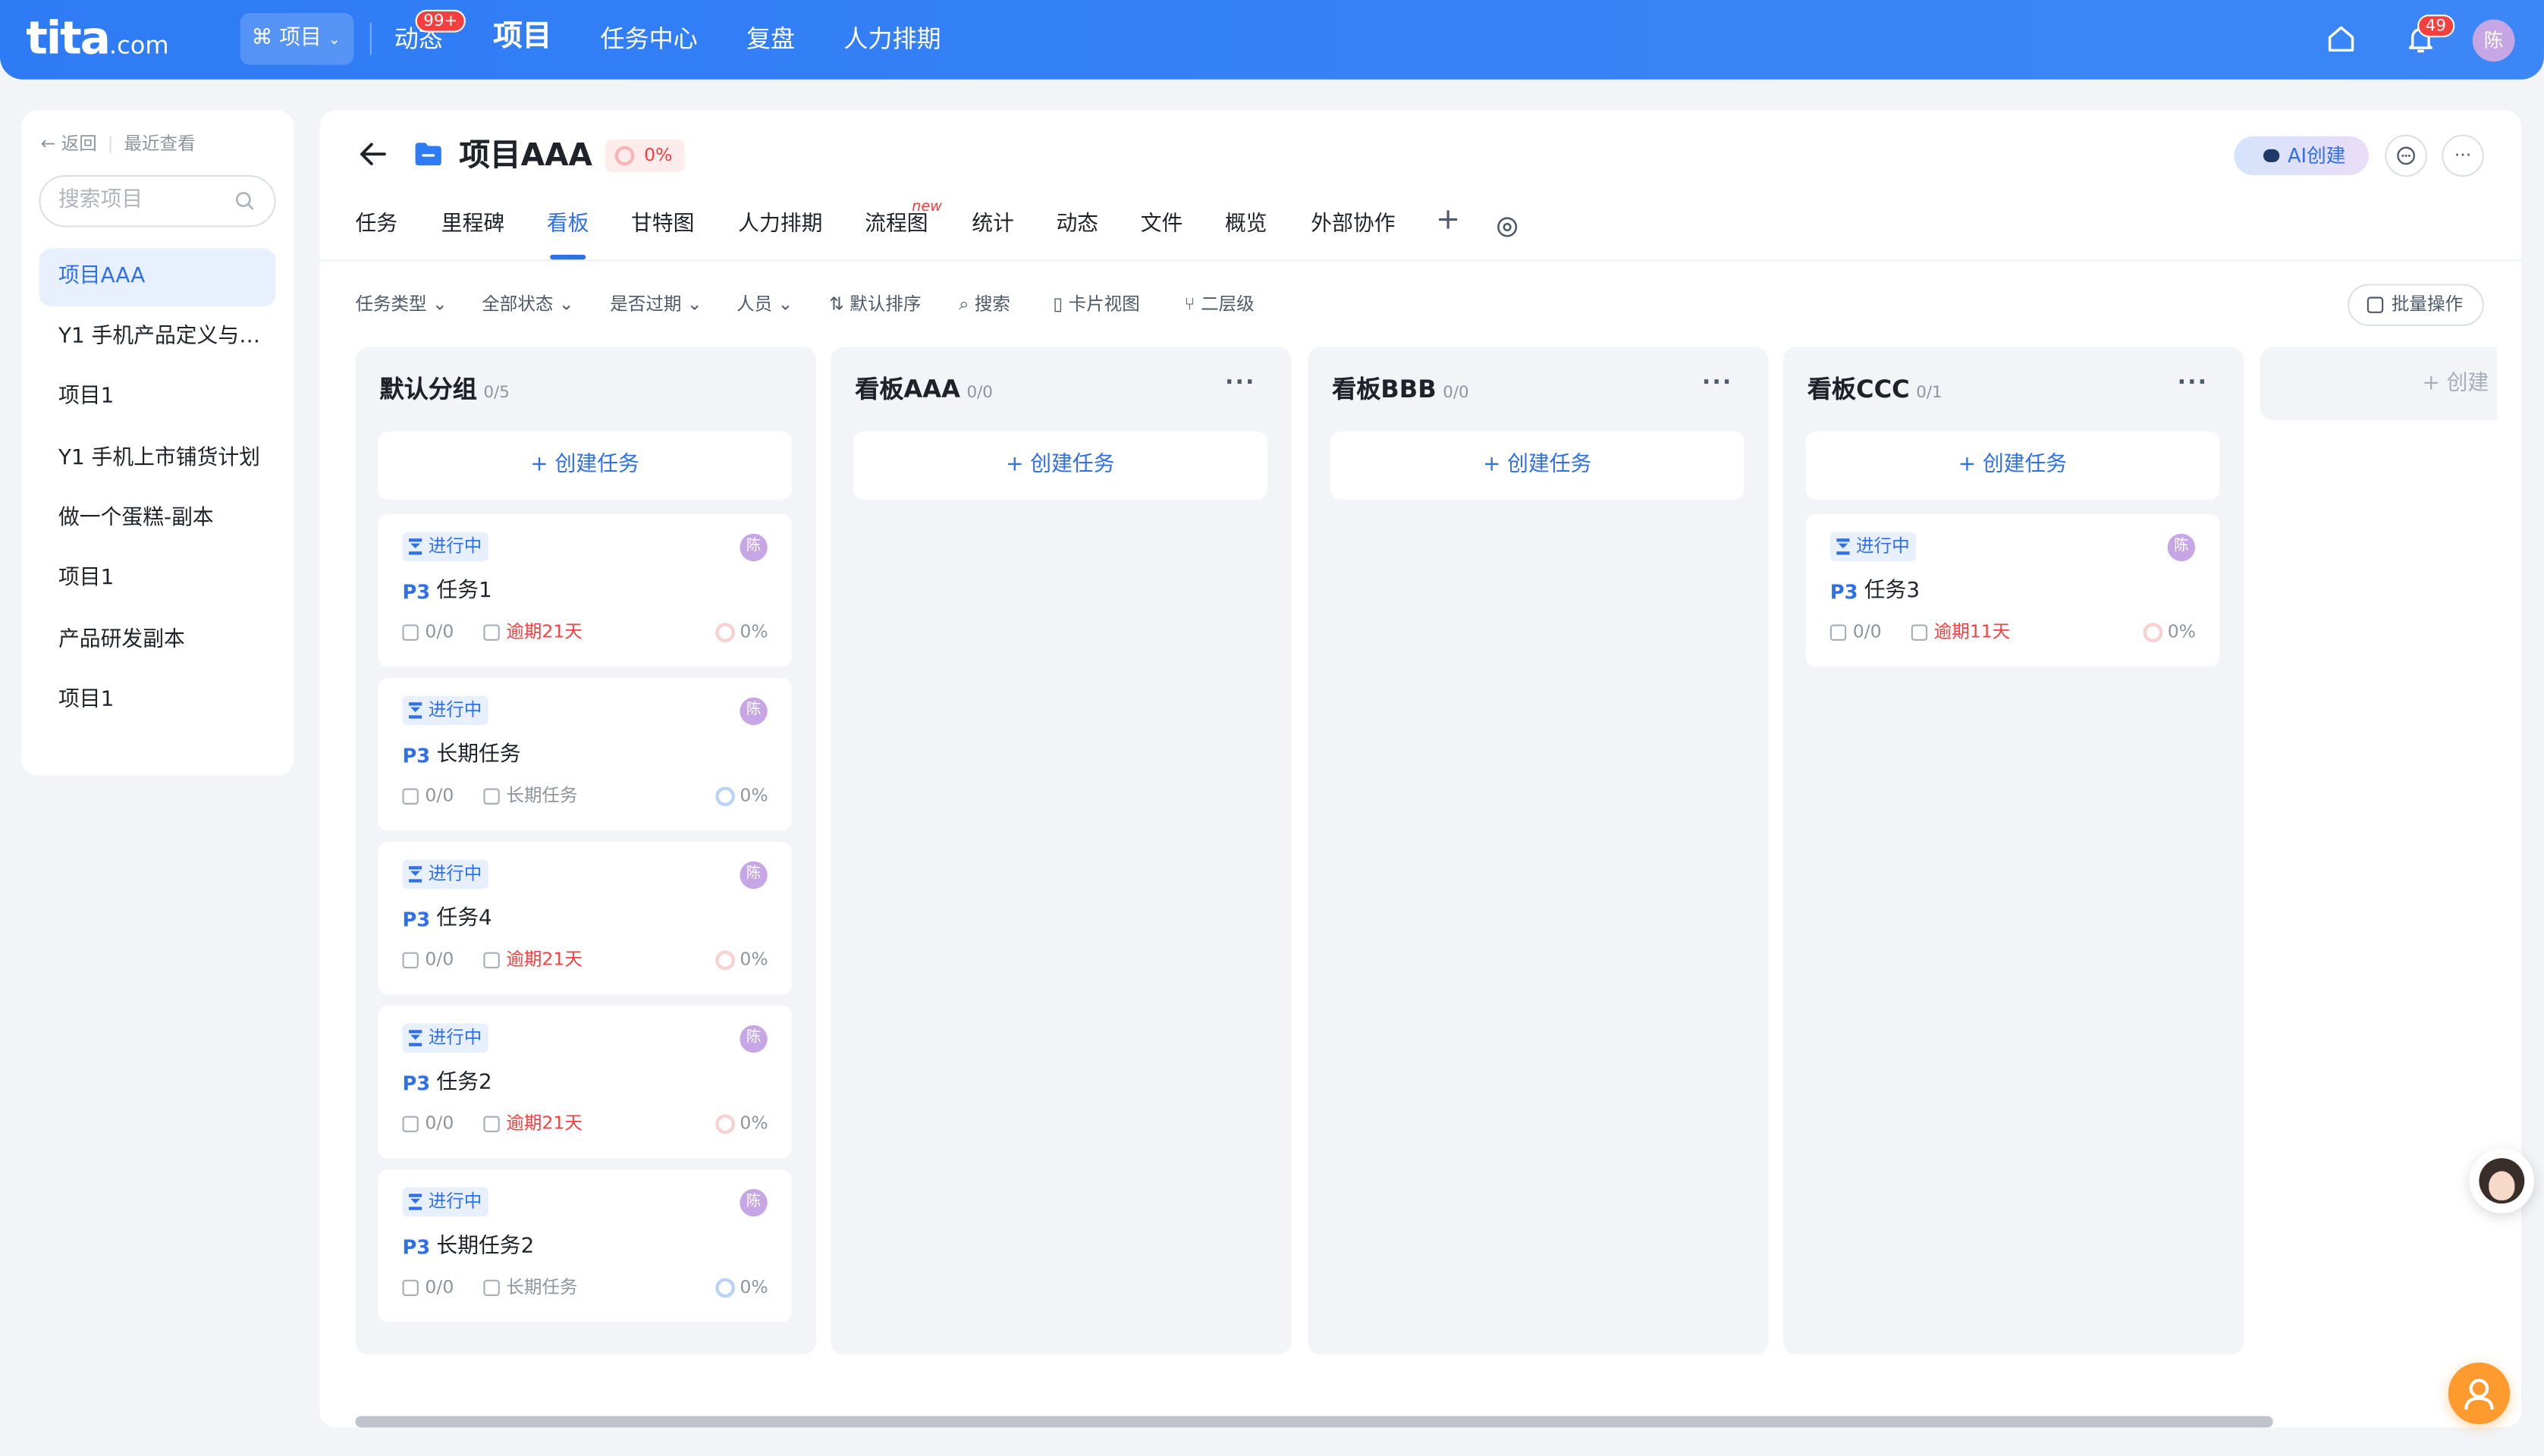  Describe the element at coordinates (157, 277) in the screenshot. I see `sidebar-item-project-aaa: 项目AAA` at that location.